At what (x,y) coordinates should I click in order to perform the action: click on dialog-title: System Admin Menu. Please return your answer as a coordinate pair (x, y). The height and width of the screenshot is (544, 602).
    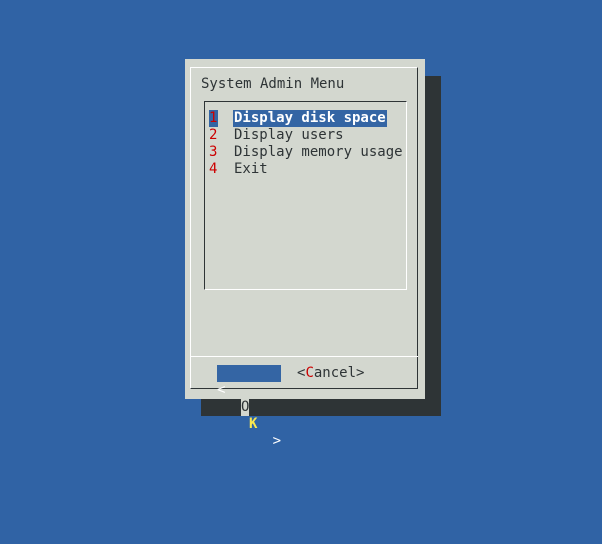
    Looking at the image, I should click on (273, 84).